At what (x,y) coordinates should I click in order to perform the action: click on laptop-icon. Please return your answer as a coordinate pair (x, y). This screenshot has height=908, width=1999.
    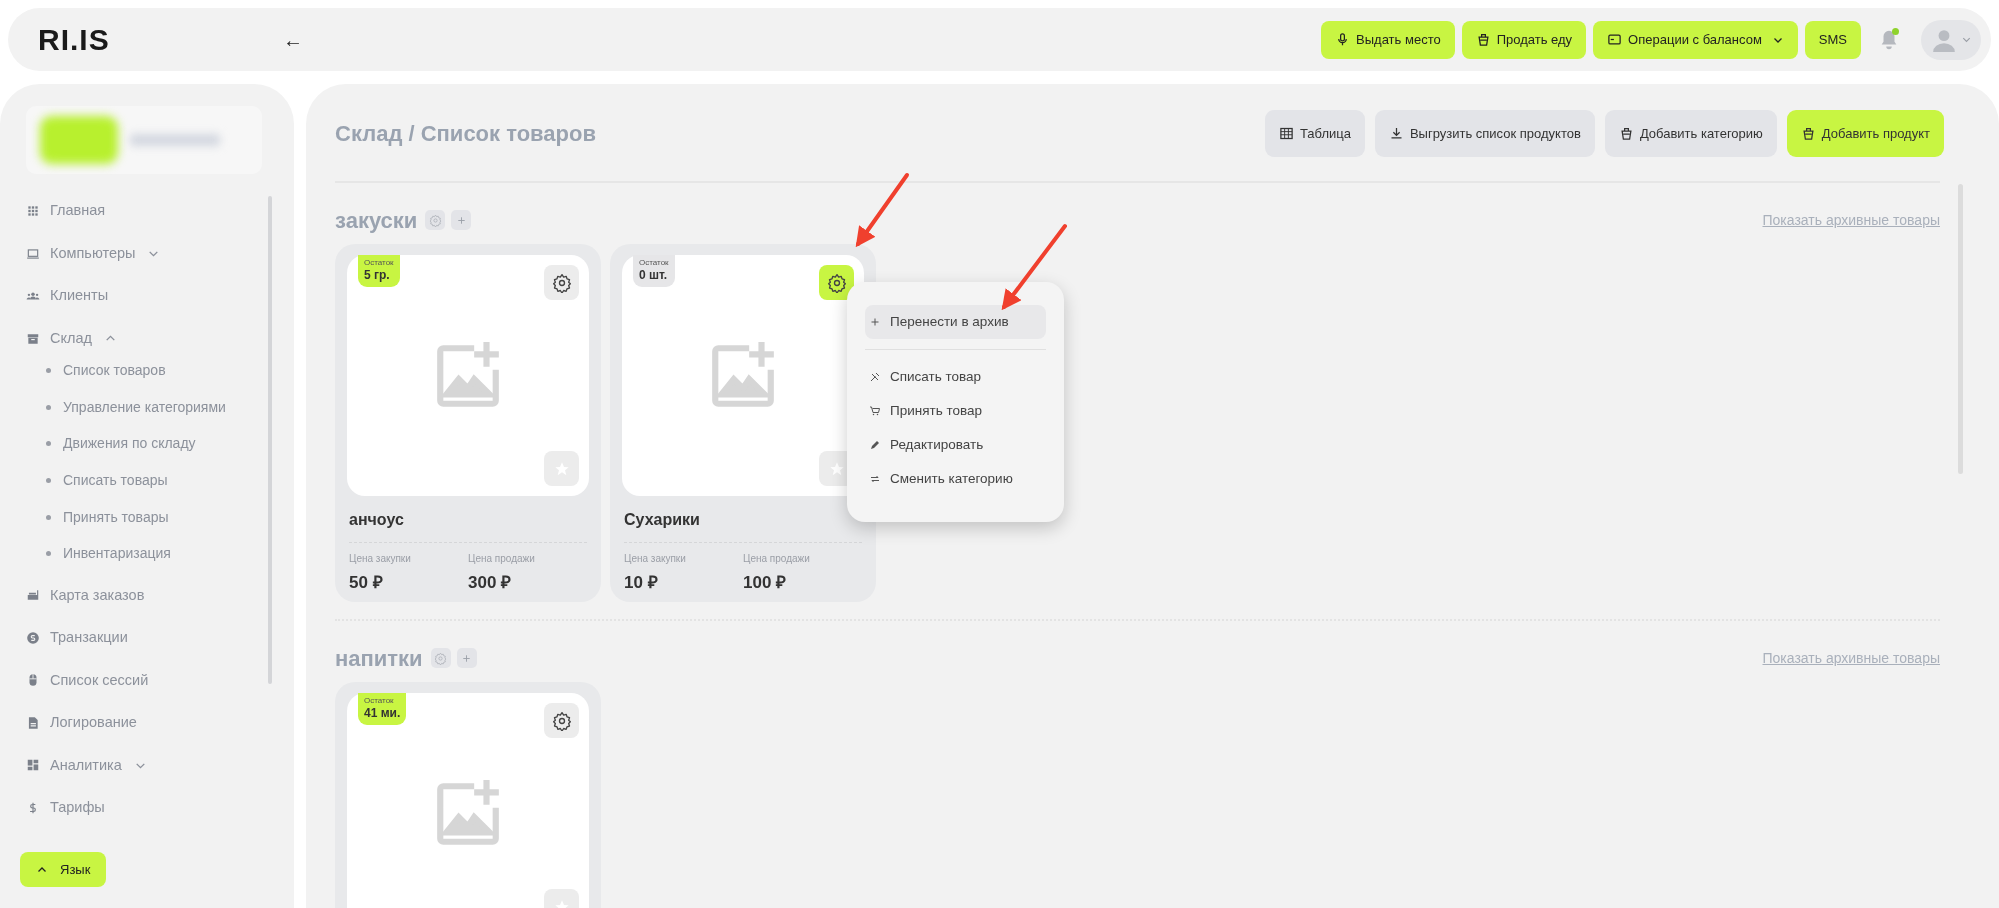
    Looking at the image, I should click on (33, 253).